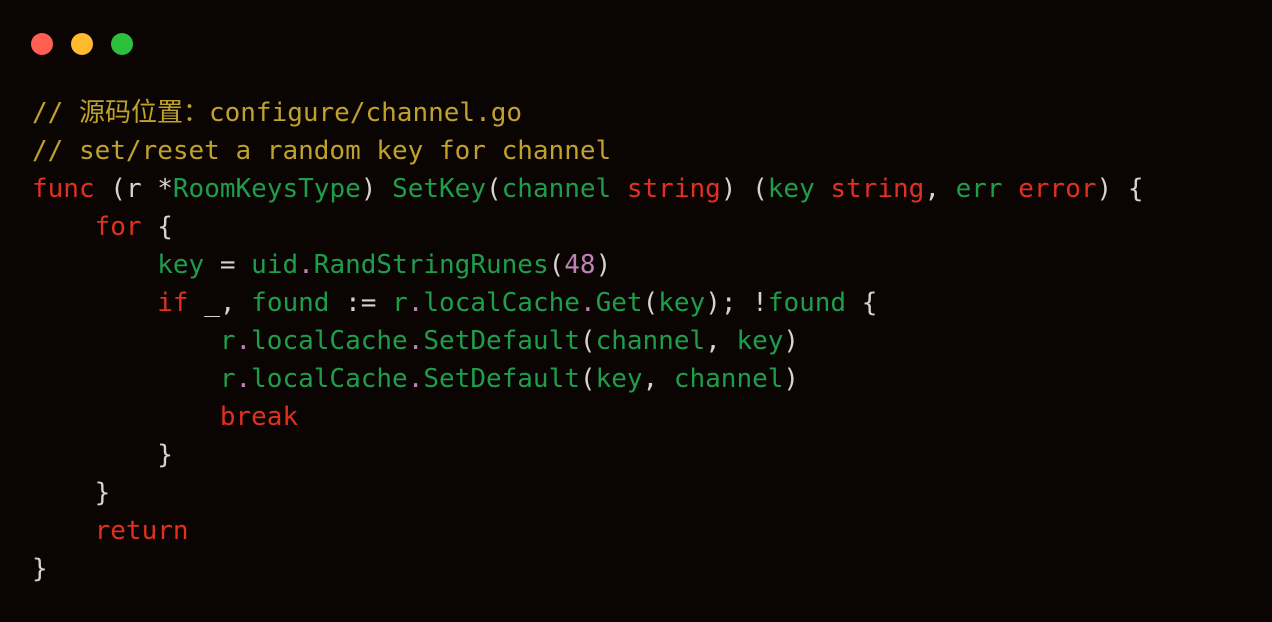  I want to click on maximize-button, so click(122, 44).